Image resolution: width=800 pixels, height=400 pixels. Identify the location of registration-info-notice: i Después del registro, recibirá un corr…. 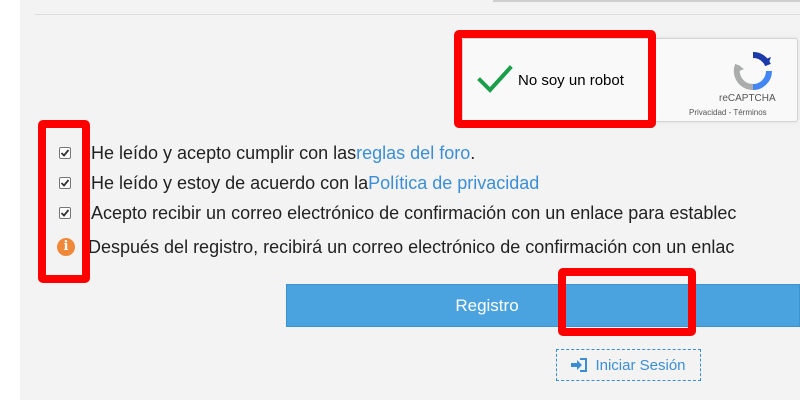
(367, 247).